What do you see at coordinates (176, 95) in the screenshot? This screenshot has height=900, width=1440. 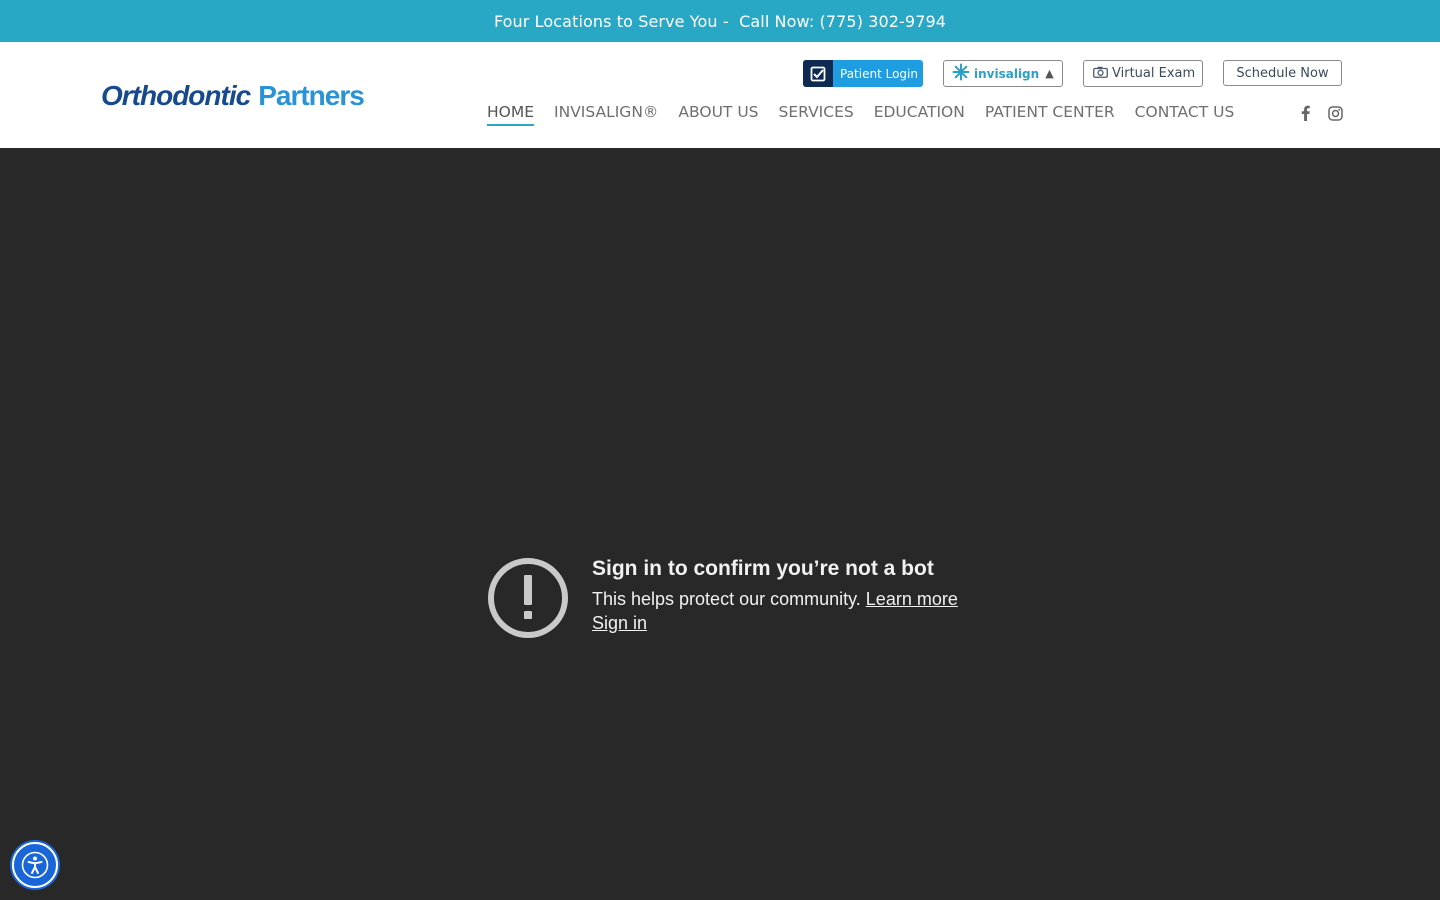 I see `logo-word-orthodontic: Orthodontic` at bounding box center [176, 95].